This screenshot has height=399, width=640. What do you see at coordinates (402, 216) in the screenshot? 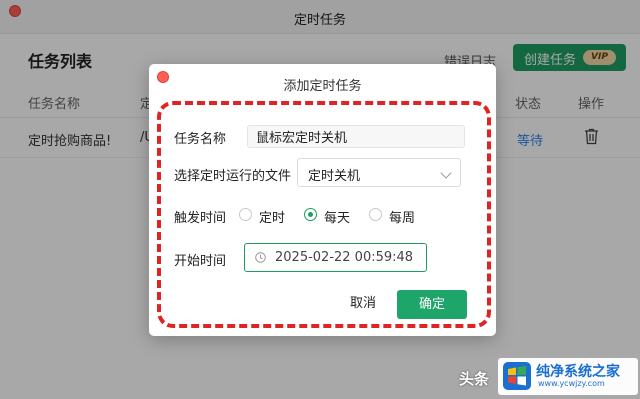
I see `trigger-option-weekly: 每周` at bounding box center [402, 216].